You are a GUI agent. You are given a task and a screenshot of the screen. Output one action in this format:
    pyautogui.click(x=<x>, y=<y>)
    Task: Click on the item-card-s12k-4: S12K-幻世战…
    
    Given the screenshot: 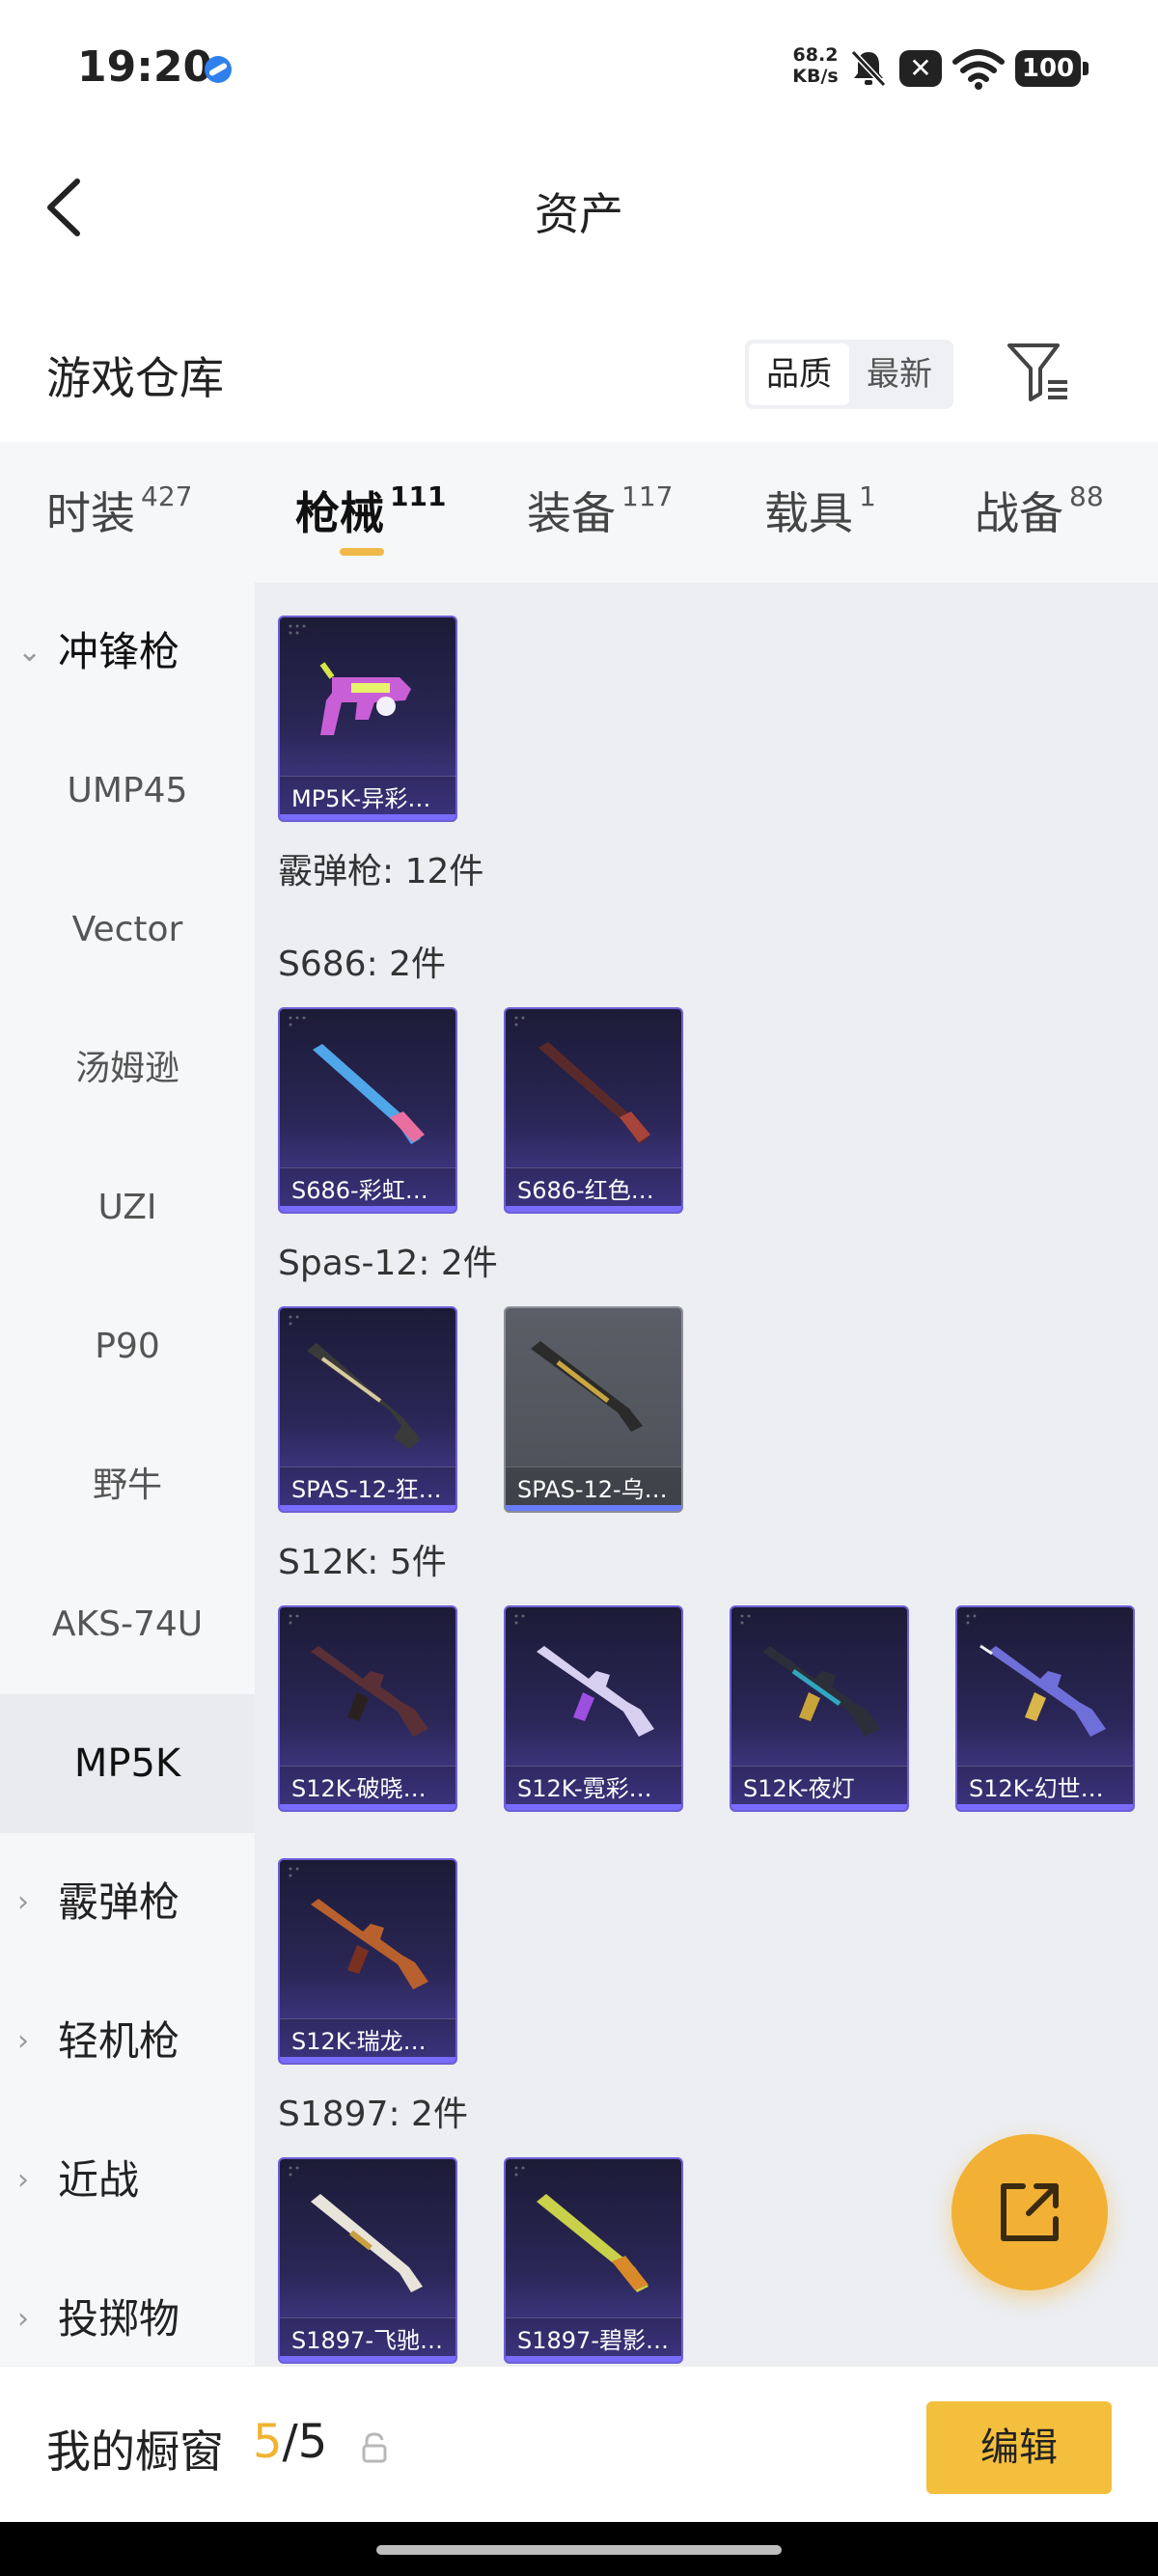 What is the action you would take?
    pyautogui.click(x=1045, y=1709)
    